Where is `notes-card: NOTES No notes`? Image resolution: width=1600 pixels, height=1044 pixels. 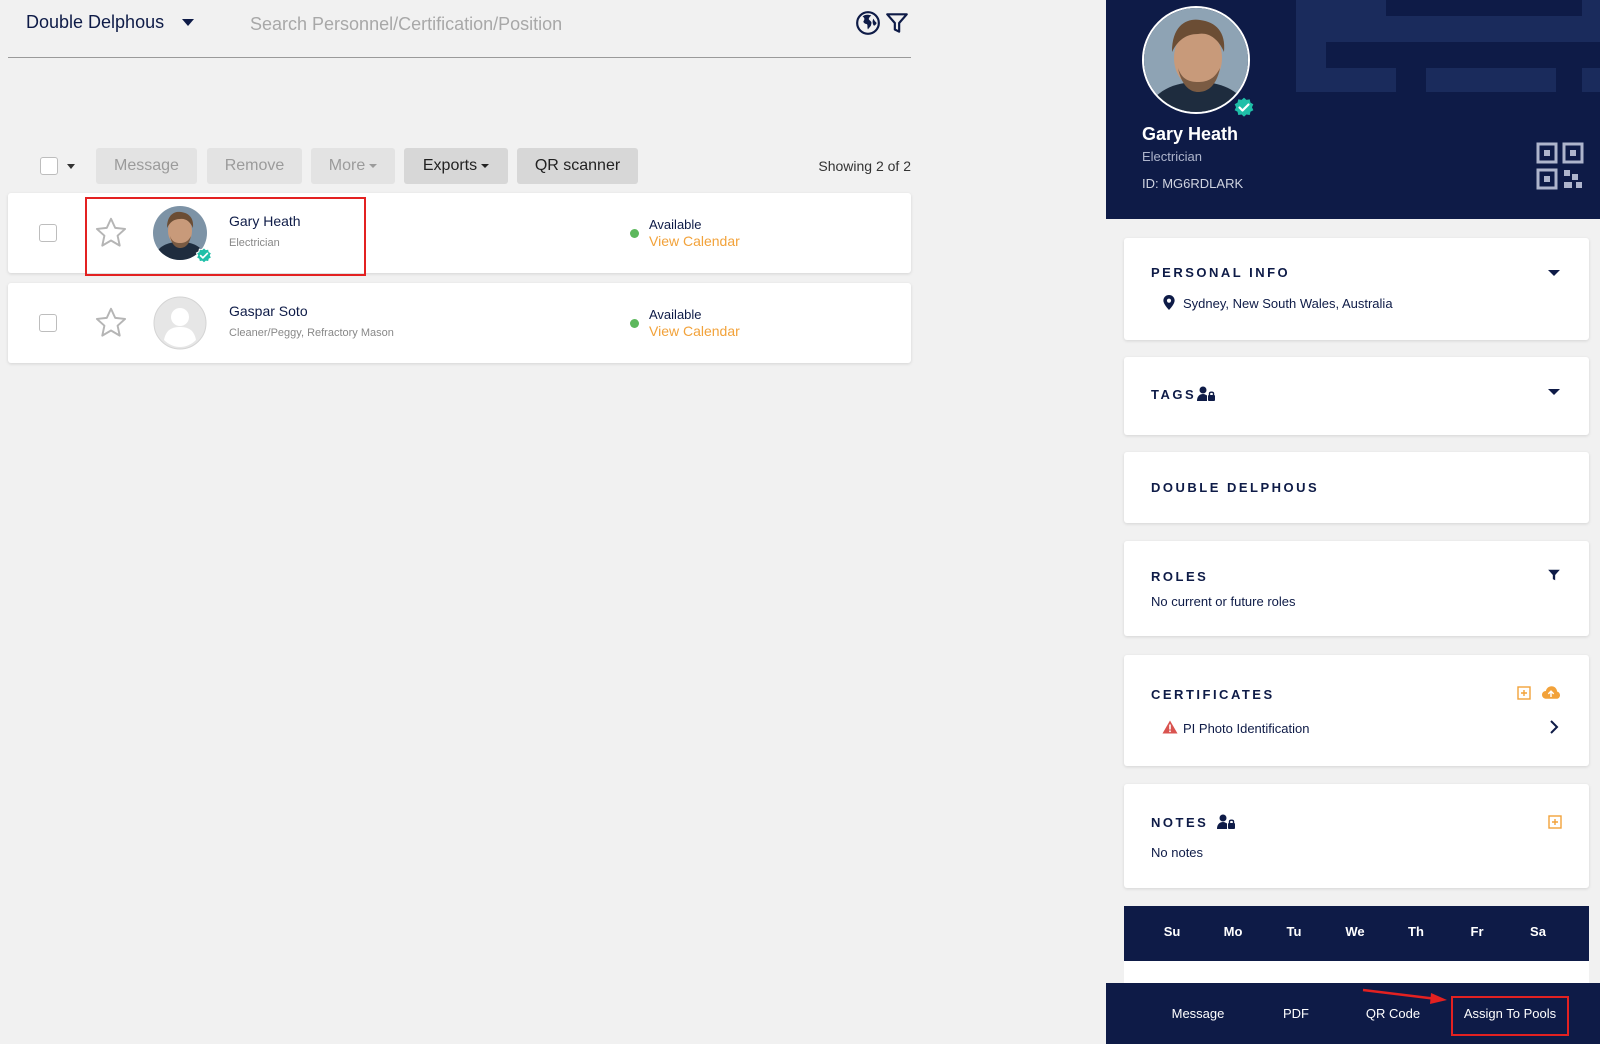
notes-card: NOTES No notes is located at coordinates (1356, 836).